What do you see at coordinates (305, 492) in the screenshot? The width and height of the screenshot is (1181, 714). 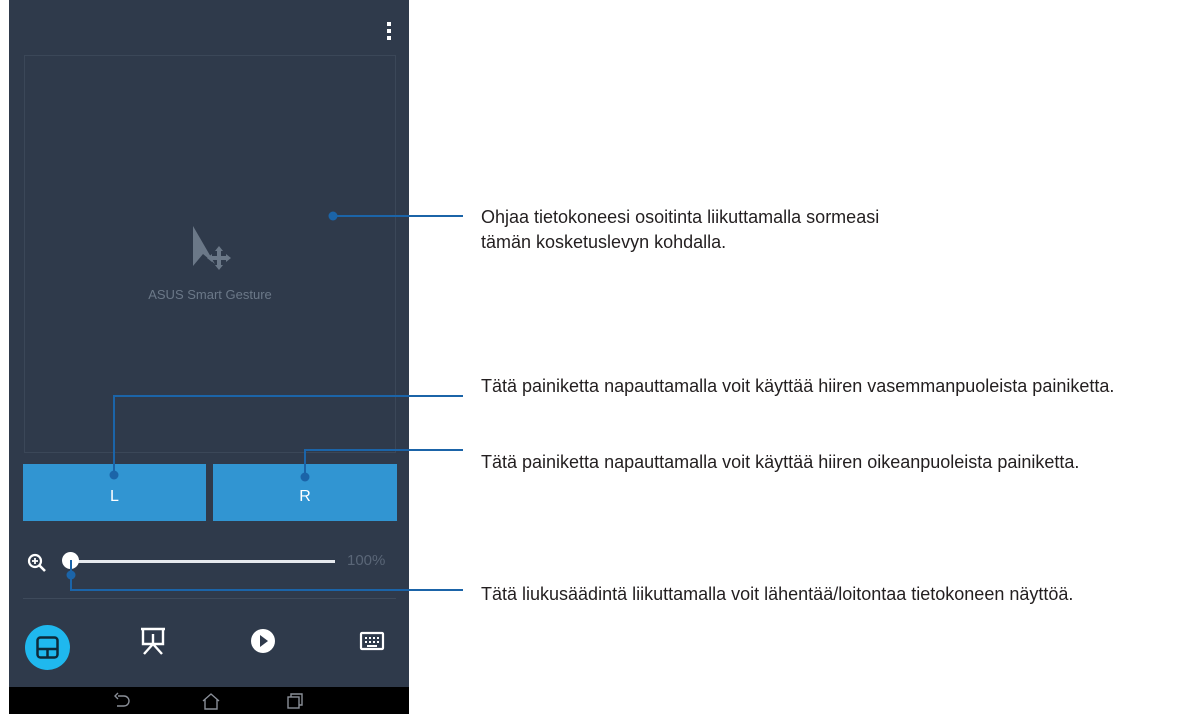 I see `right-click-button: R` at bounding box center [305, 492].